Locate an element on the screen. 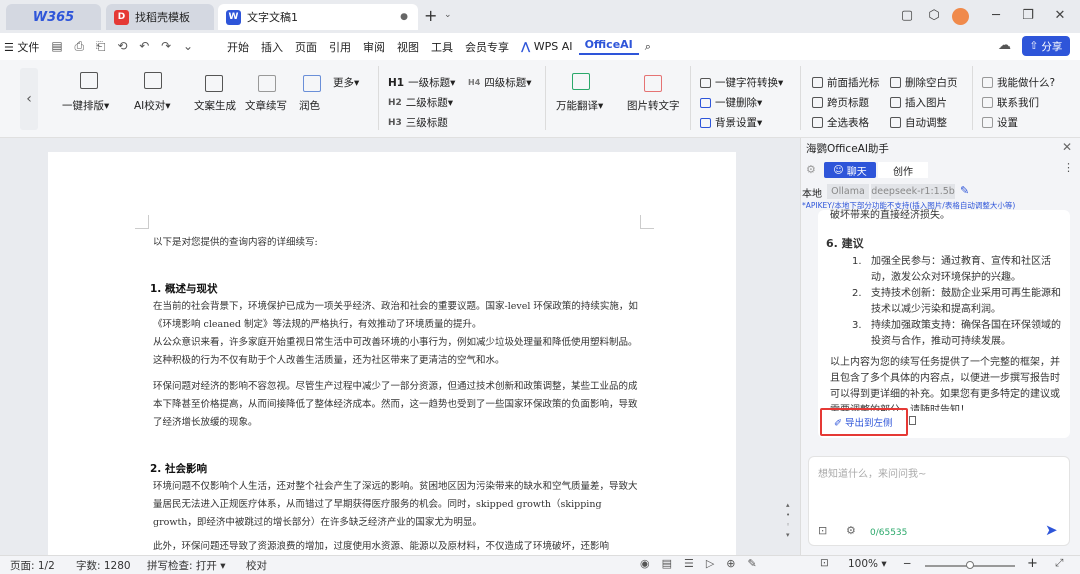 The width and height of the screenshot is (1080, 574). copy-icon is located at coordinates (912, 420).